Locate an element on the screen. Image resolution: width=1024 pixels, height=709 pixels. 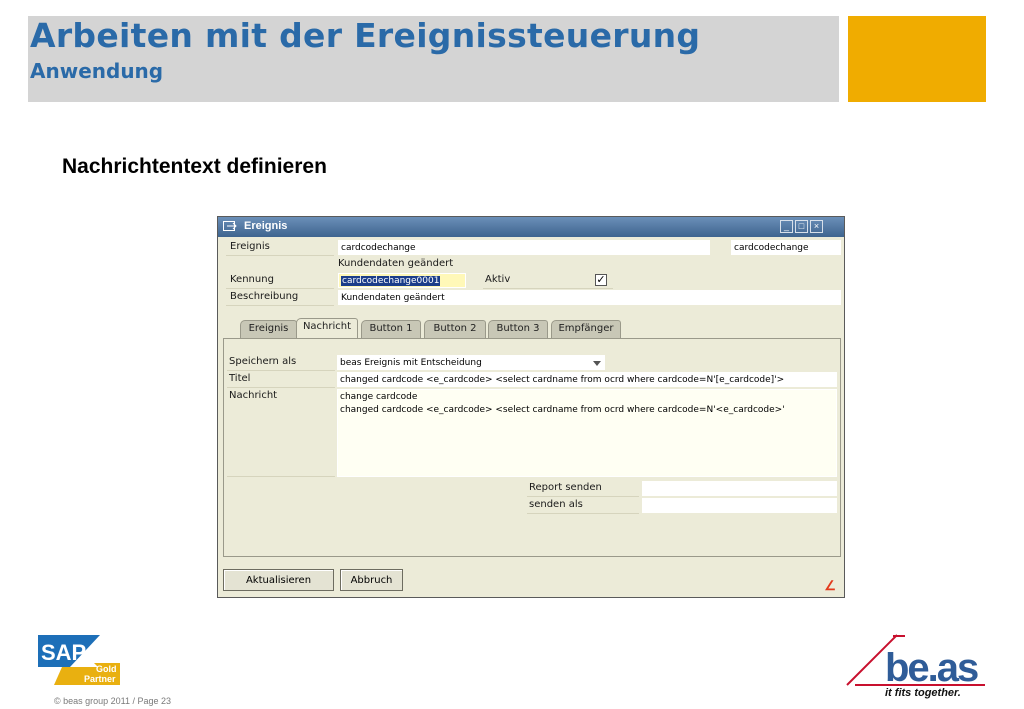
slide-title: Arbeiten mit der Ereignissteuerung is located at coordinates (365, 35).